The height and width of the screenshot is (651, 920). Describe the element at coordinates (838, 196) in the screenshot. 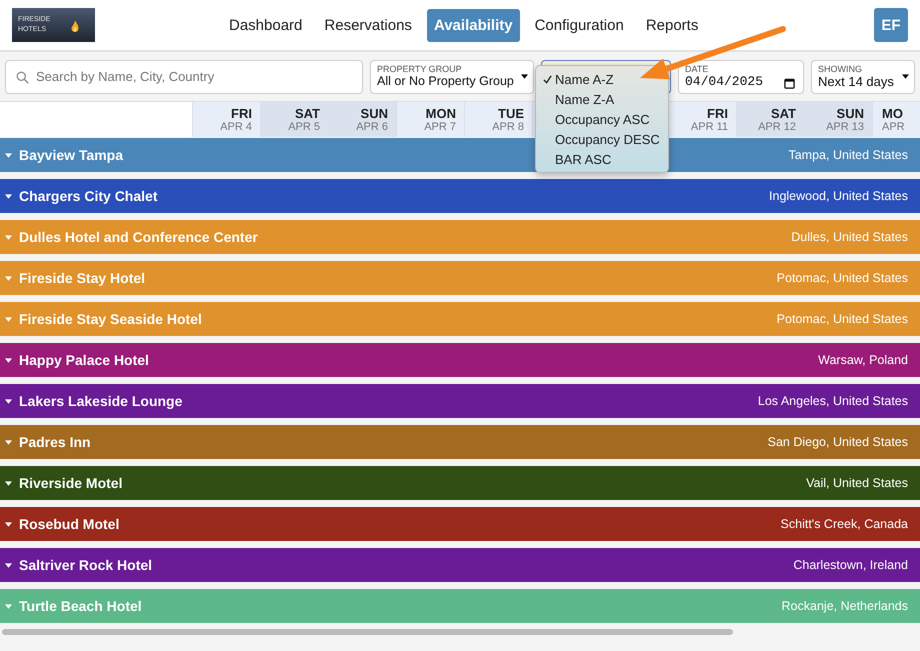

I see `hotel-location: Inglewood, United States` at that location.